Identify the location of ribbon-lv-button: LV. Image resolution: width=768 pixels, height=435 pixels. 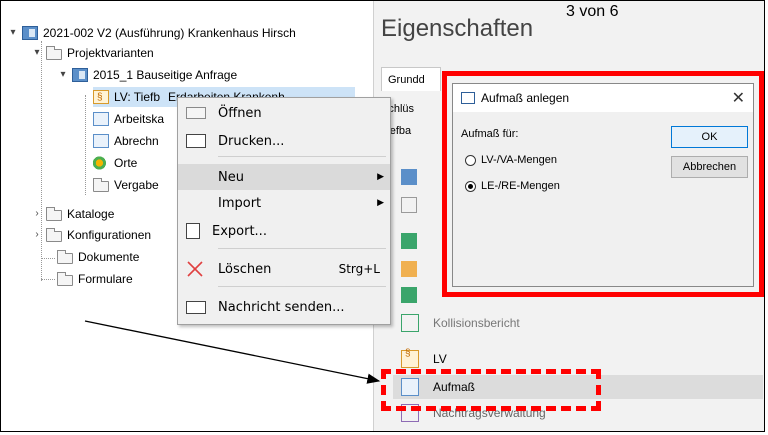
(578, 359).